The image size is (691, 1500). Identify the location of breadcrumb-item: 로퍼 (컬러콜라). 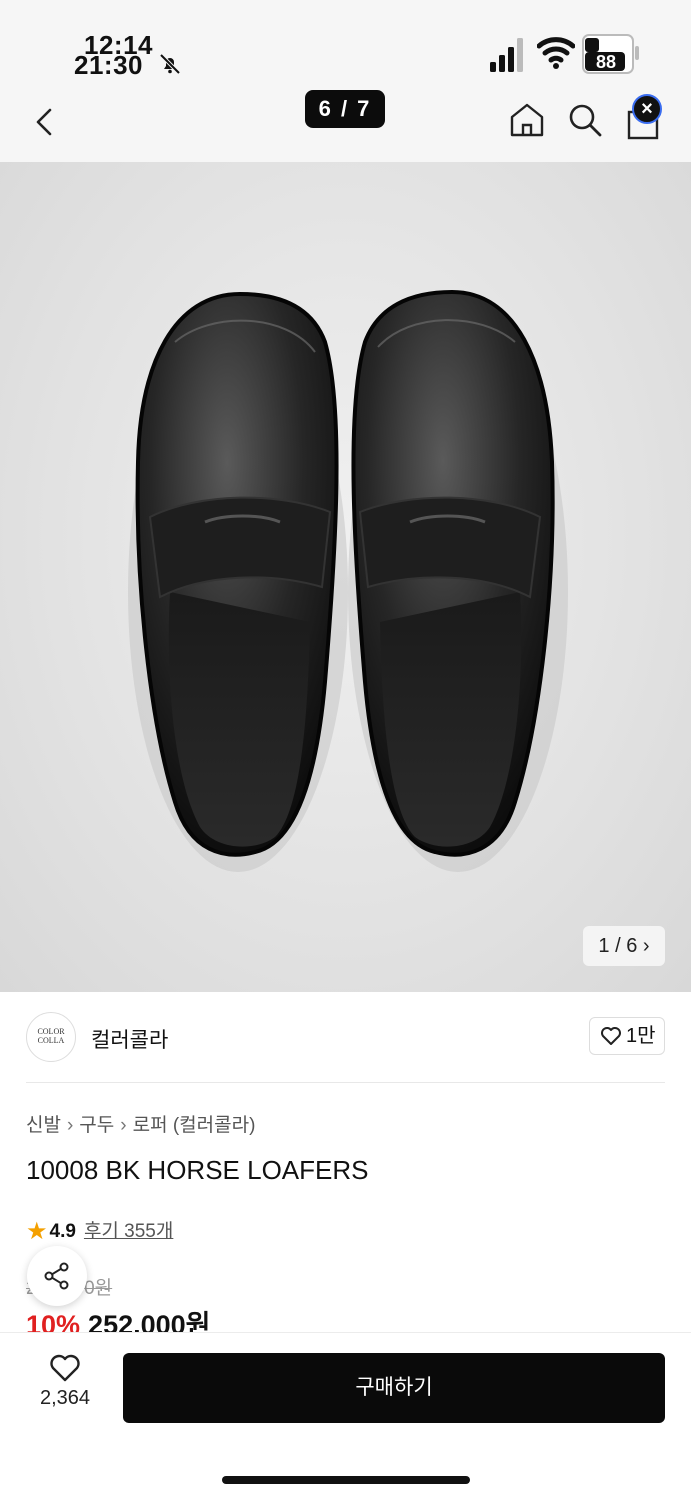
(194, 1125).